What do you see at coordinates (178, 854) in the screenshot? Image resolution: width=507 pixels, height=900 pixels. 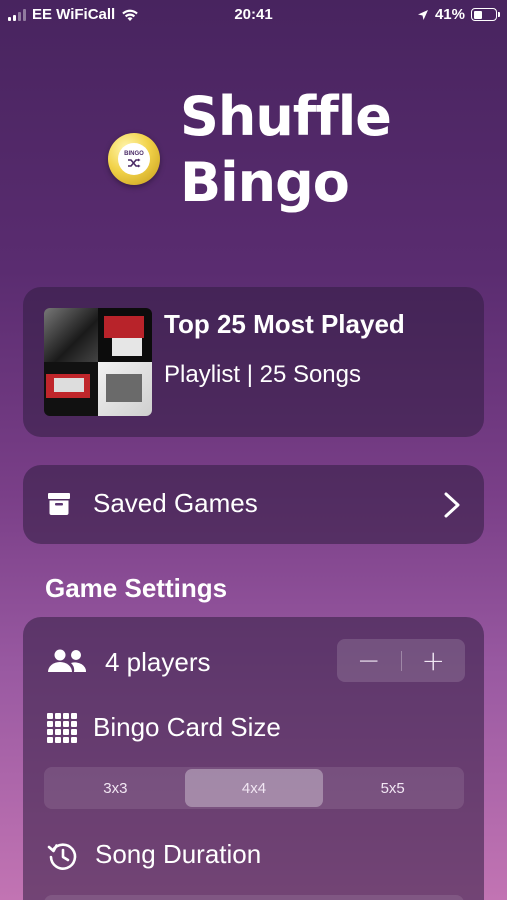 I see `song-duration-label: Song Duration` at bounding box center [178, 854].